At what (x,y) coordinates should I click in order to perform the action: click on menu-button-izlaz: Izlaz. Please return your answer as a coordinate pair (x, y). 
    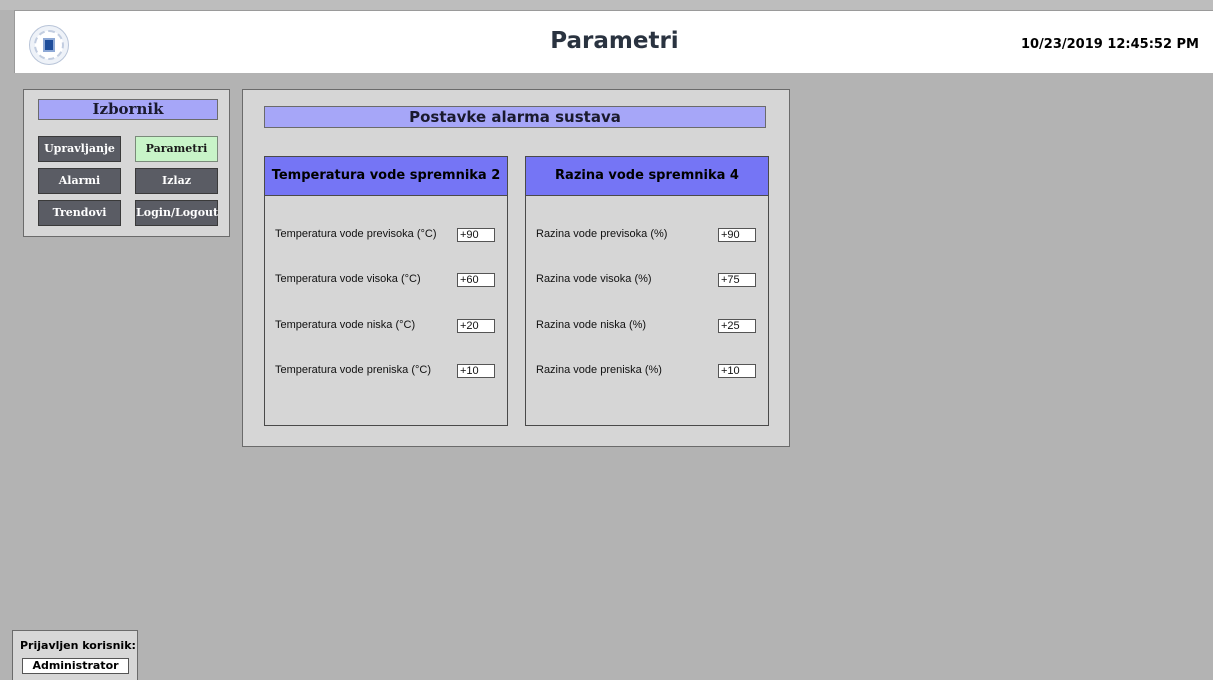
    Looking at the image, I should click on (176, 181).